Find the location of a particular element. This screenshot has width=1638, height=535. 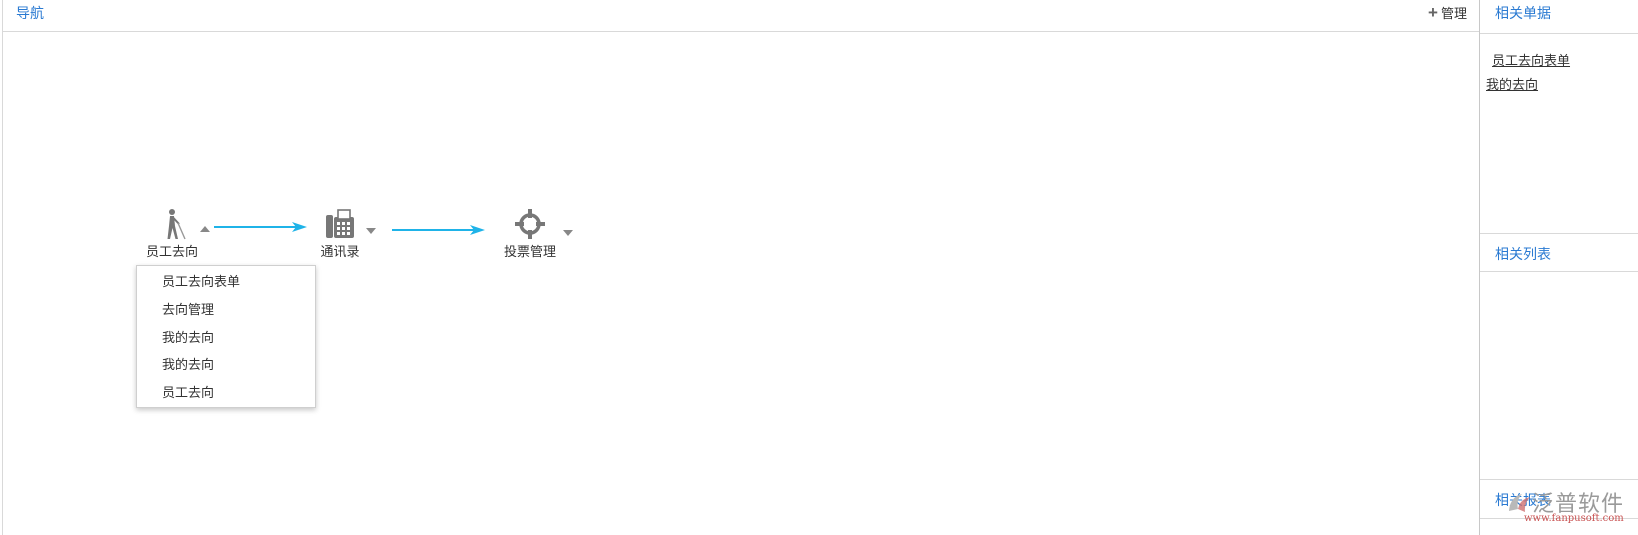

related-panel: 相关单据 员工去向表单 我的去向 相关列表 相关报表 is located at coordinates (1558, 267).